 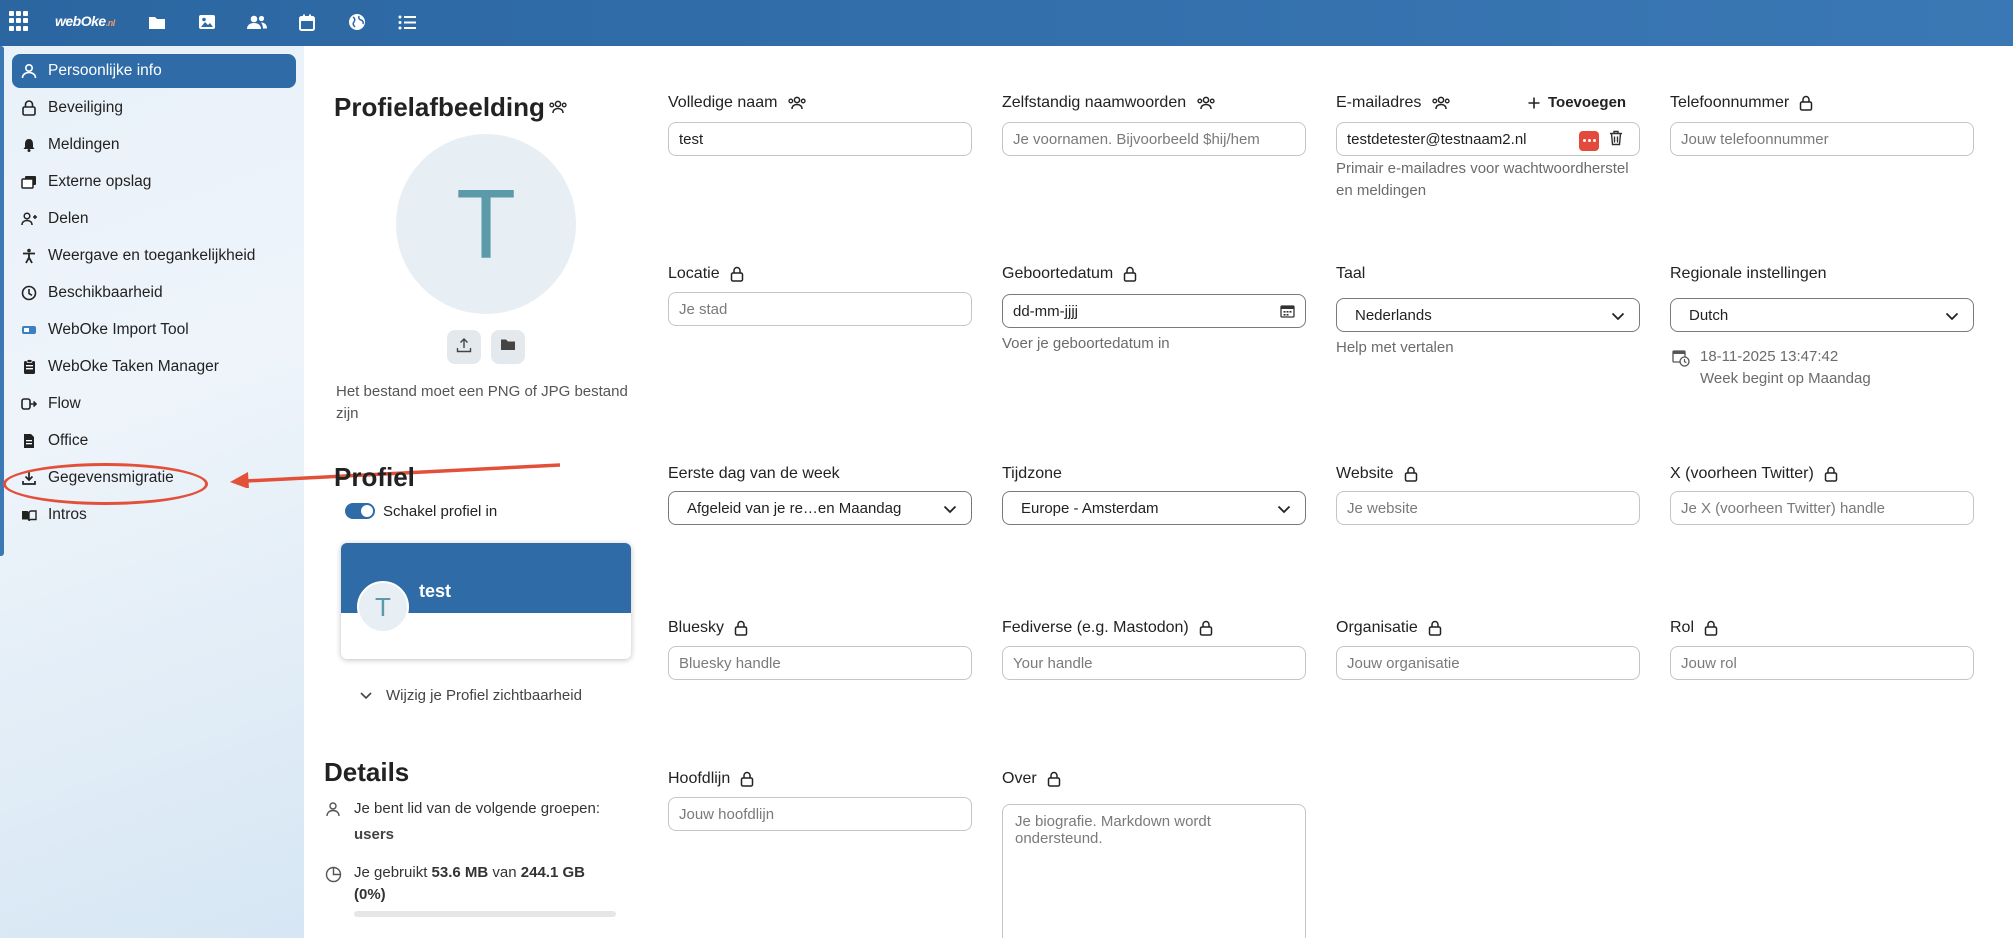 What do you see at coordinates (154, 367) in the screenshot?
I see `sidebar-item-task-manager: WebOke Taken Manager` at bounding box center [154, 367].